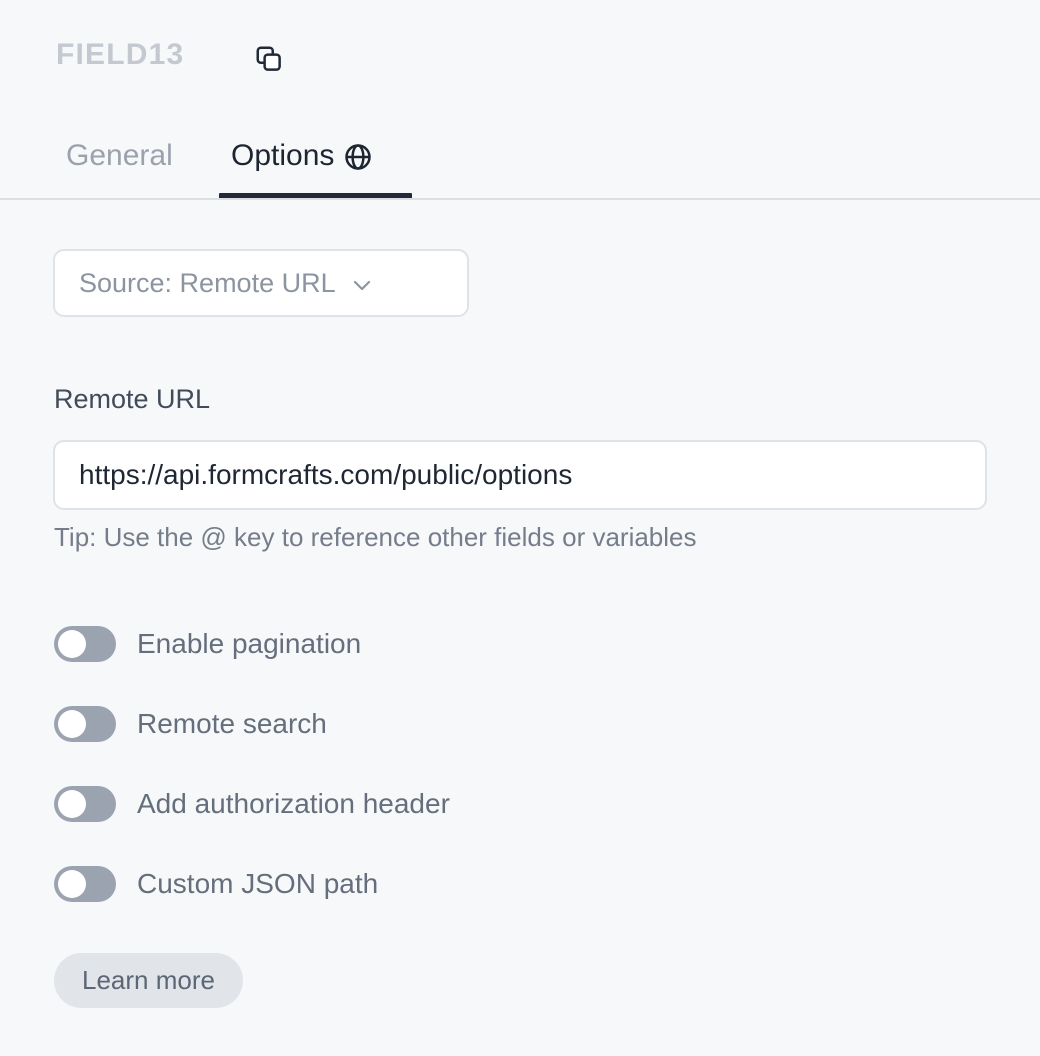 This screenshot has width=1040, height=1056. Describe the element at coordinates (362, 285) in the screenshot. I see `chevron-down-icon` at that location.